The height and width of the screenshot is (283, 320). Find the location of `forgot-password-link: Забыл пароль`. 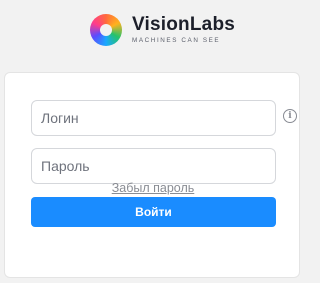

forgot-password-link: Забыл пароль is located at coordinates (153, 188).